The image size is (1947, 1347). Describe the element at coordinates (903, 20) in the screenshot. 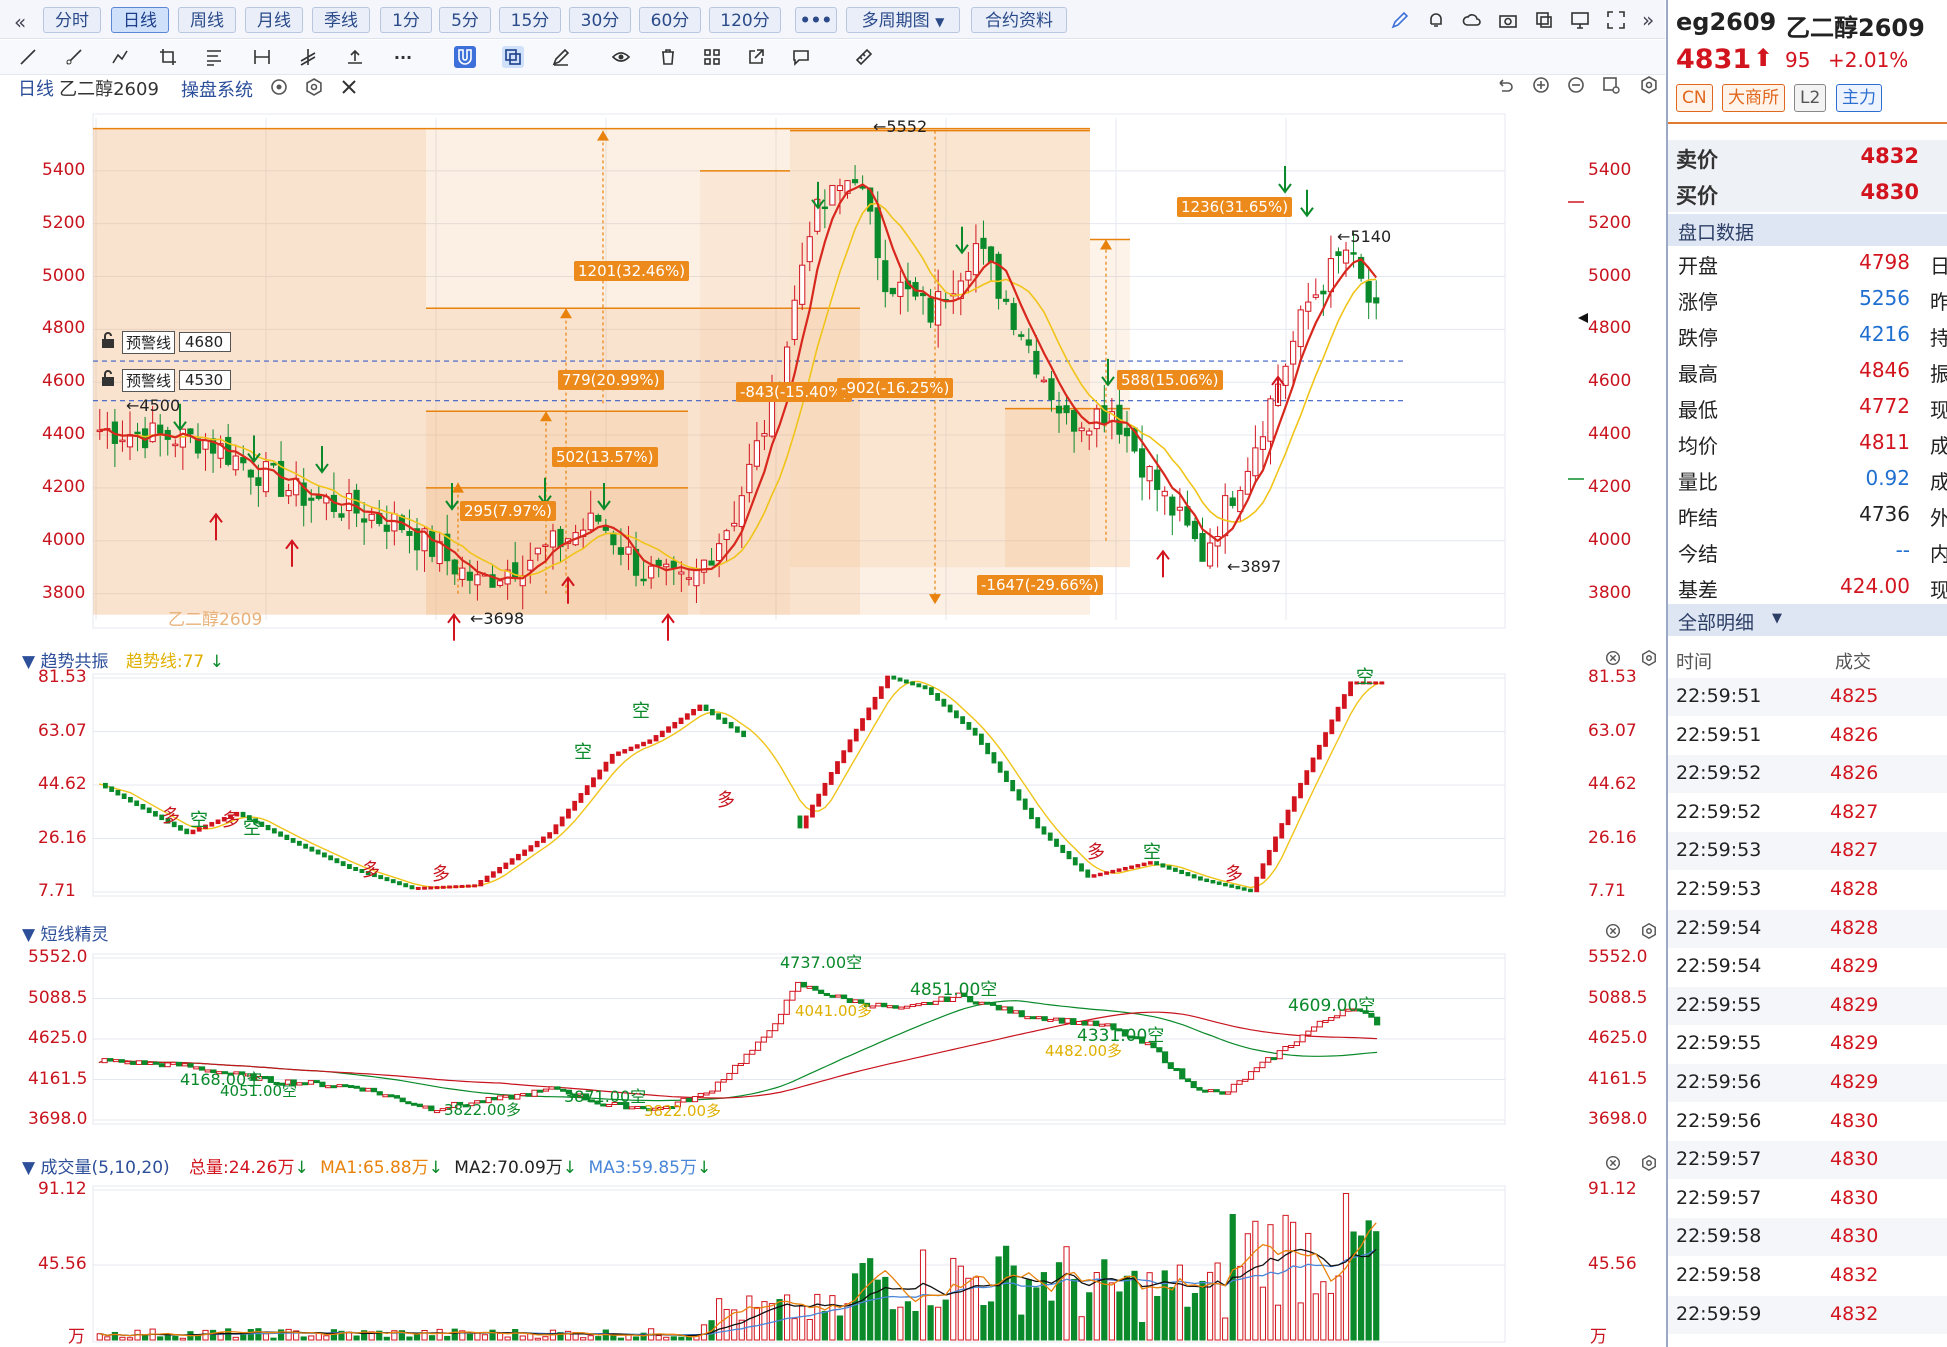

I see `multi-period-dropdown: 多周期图 ▼` at that location.